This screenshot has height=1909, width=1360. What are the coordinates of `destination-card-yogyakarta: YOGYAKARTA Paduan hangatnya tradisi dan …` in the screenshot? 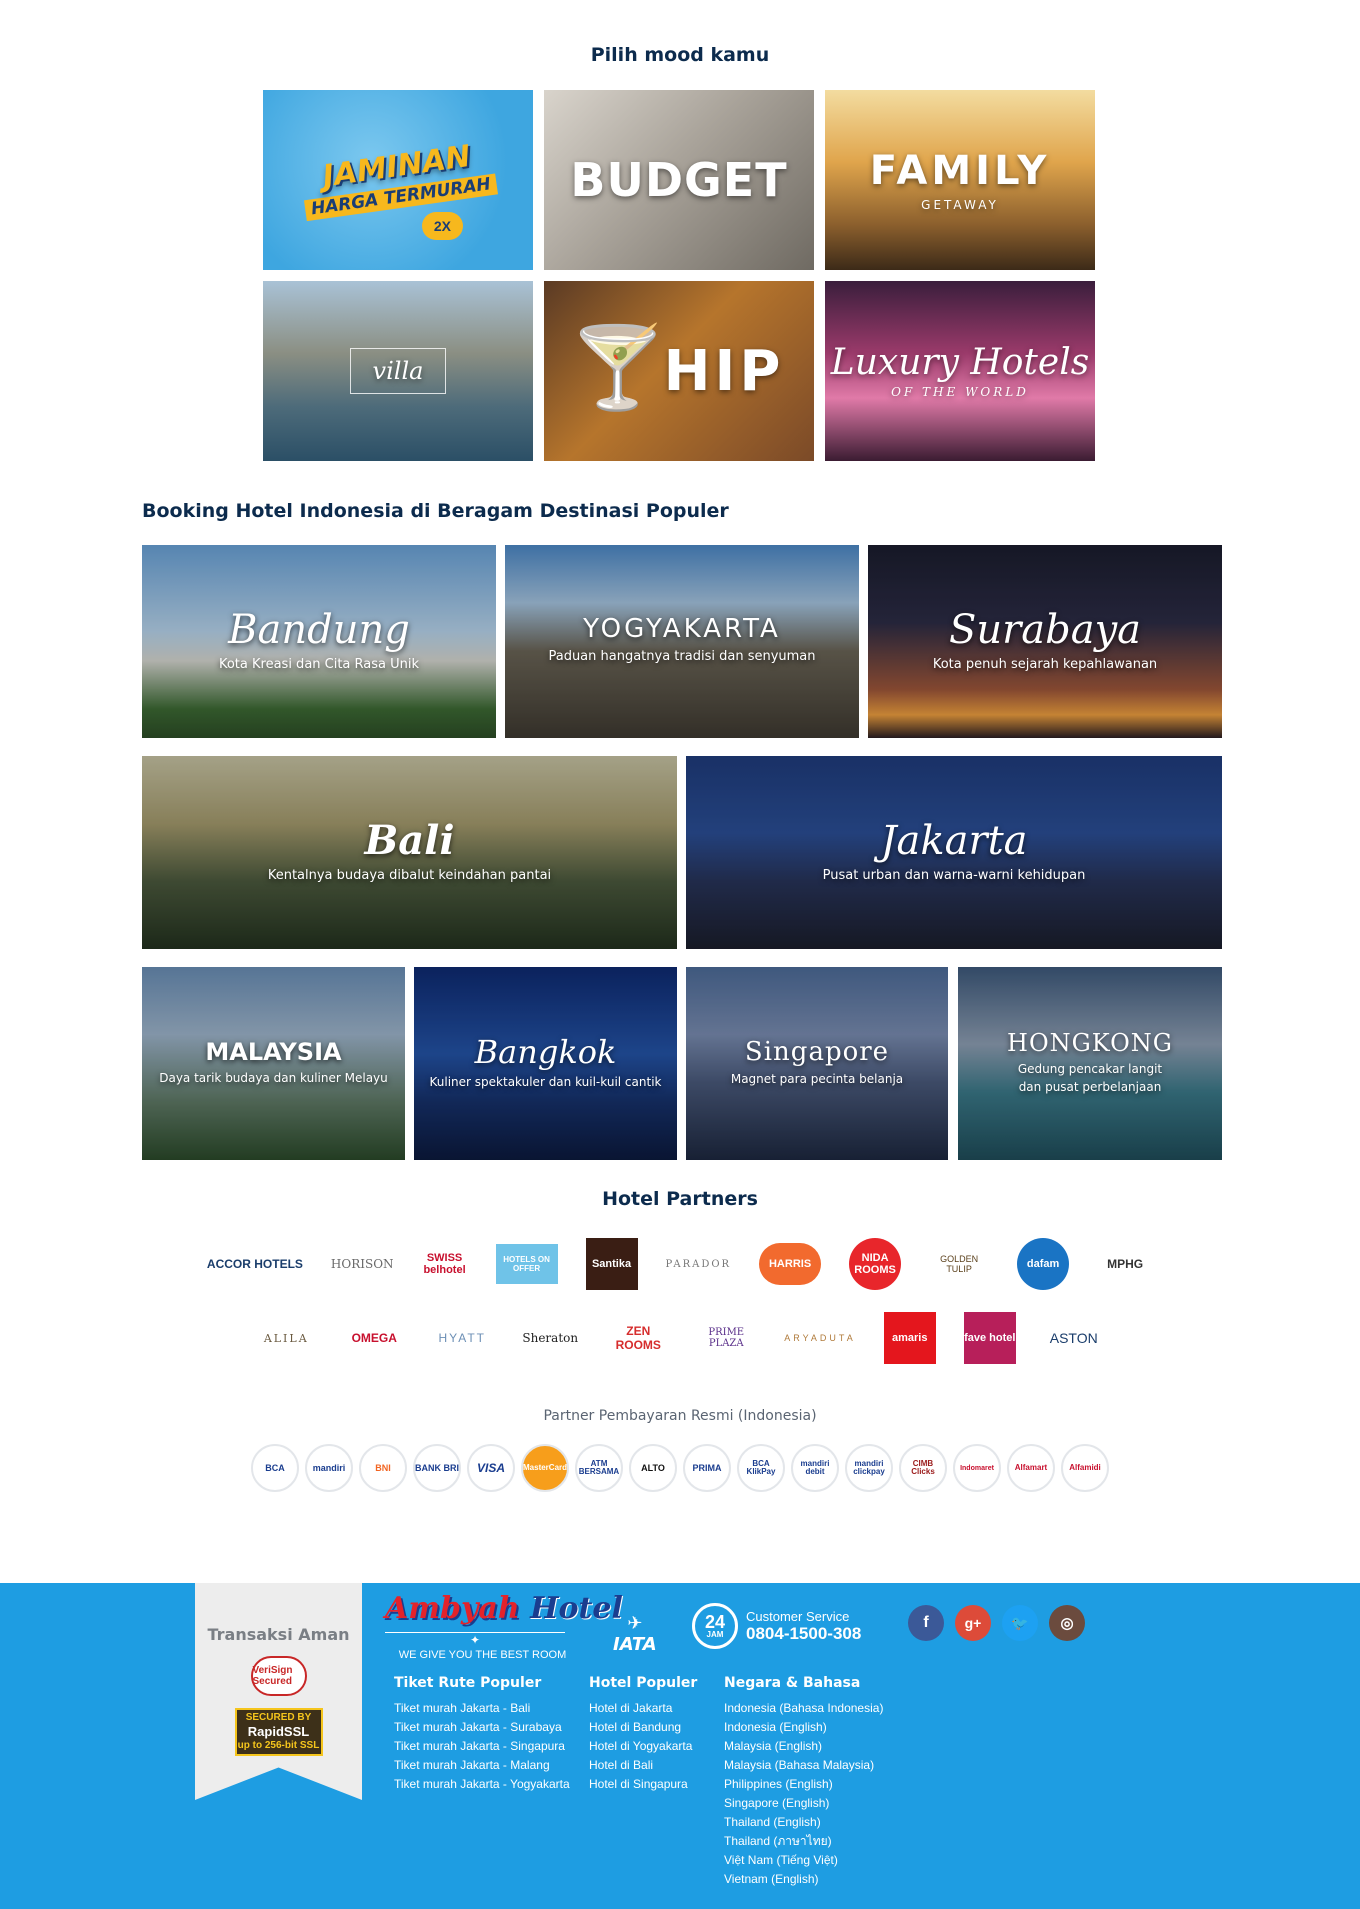 It's located at (682, 641).